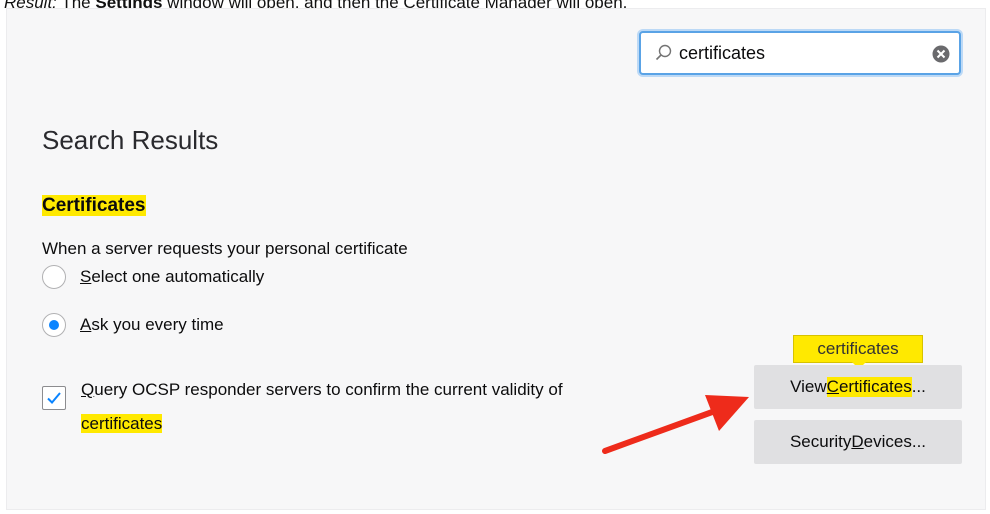 The width and height of the screenshot is (990, 514). I want to click on label-tail-highlight: certificates, so click(122, 423).